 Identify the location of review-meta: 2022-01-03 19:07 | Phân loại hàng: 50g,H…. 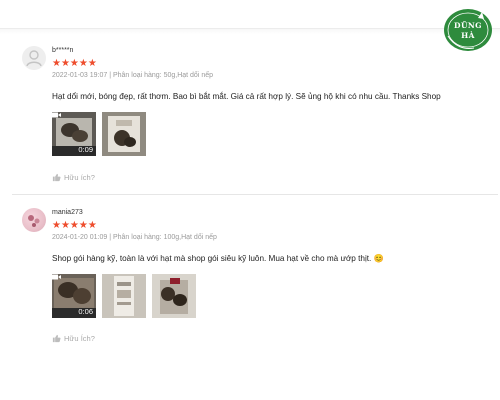
(132, 75).